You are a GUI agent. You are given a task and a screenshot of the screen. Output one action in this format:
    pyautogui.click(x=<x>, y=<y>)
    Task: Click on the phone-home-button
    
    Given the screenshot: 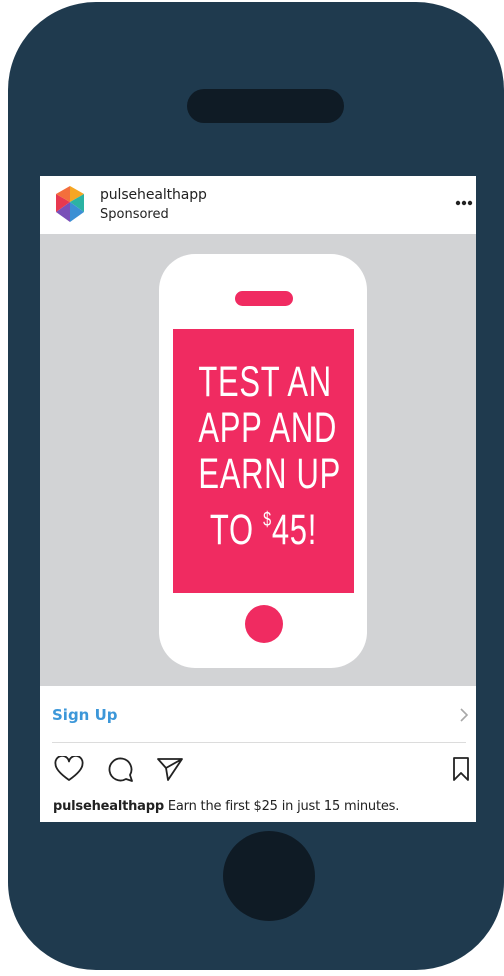 What is the action you would take?
    pyautogui.click(x=269, y=876)
    